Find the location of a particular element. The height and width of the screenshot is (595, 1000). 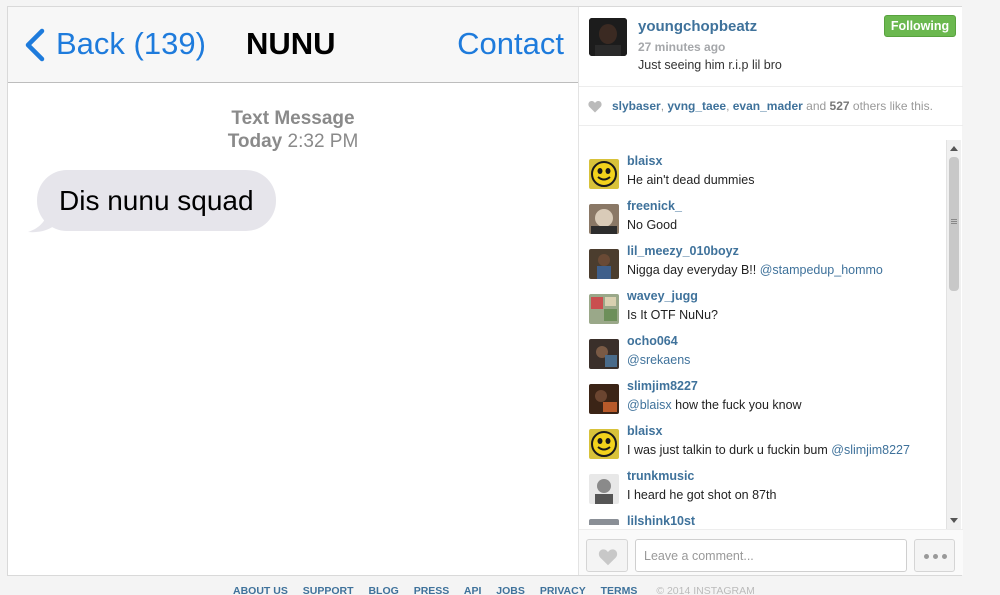

comment-item: lilshink10st is located at coordinates (764, 519).